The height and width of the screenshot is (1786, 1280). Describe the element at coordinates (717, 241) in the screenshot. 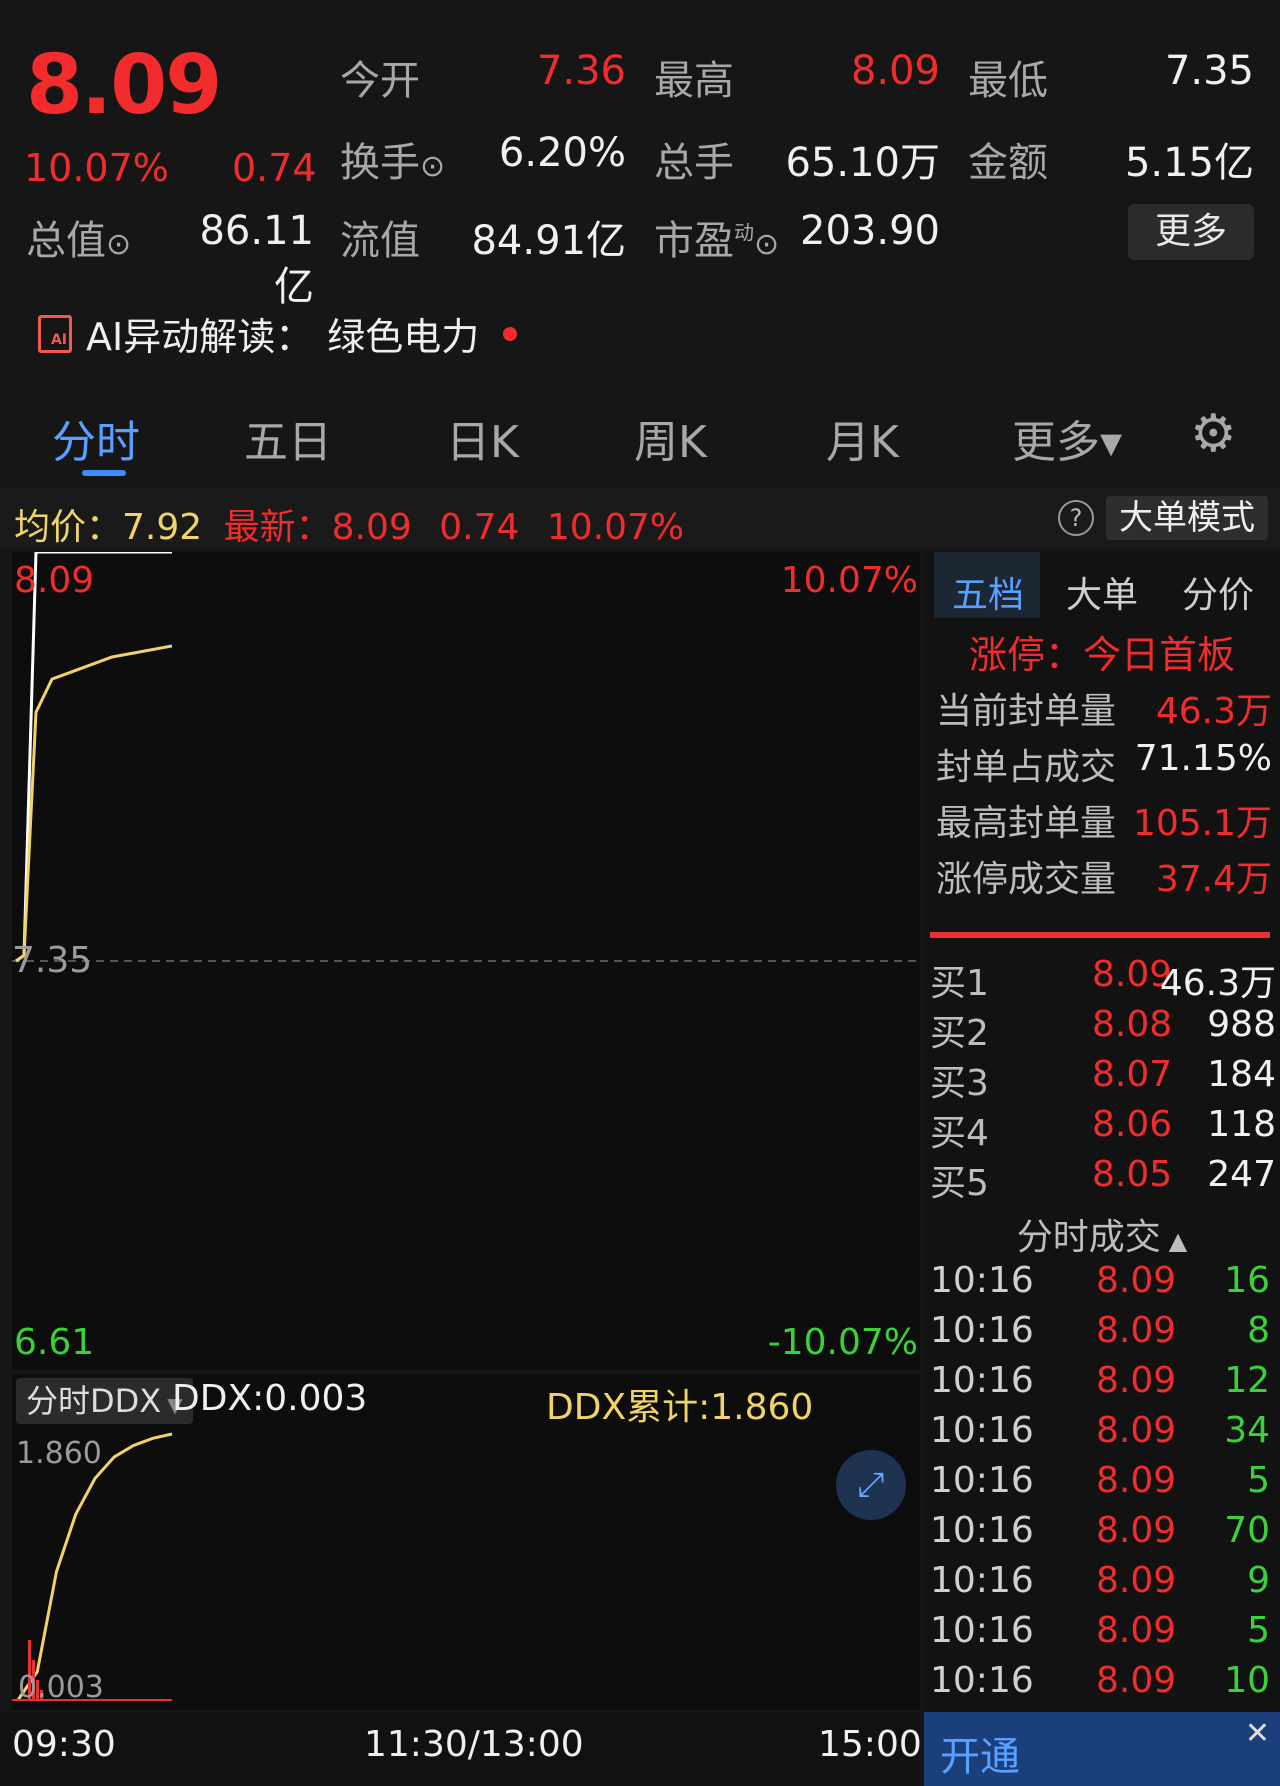

I see `pe-label: 市盈动⊙` at that location.